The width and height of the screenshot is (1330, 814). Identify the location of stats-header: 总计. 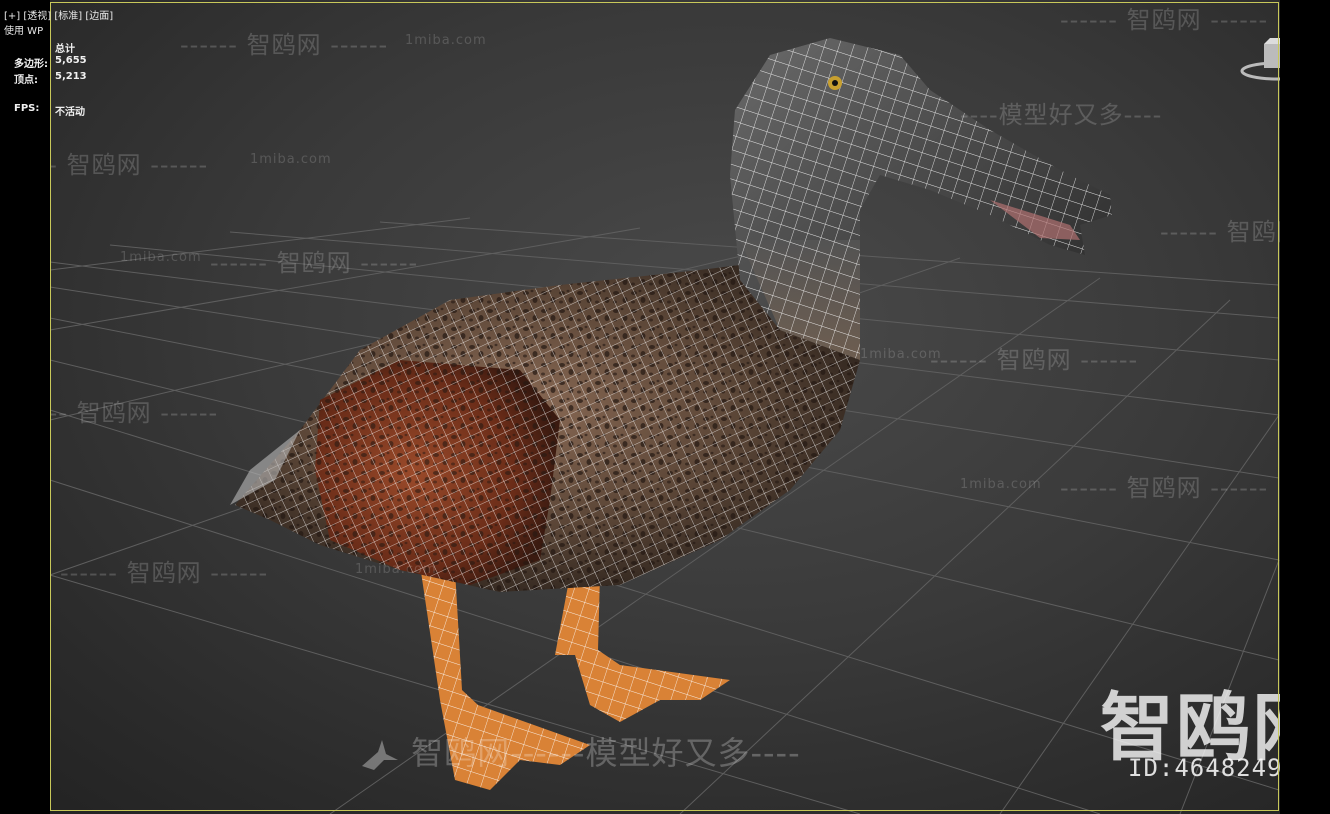
(65, 49).